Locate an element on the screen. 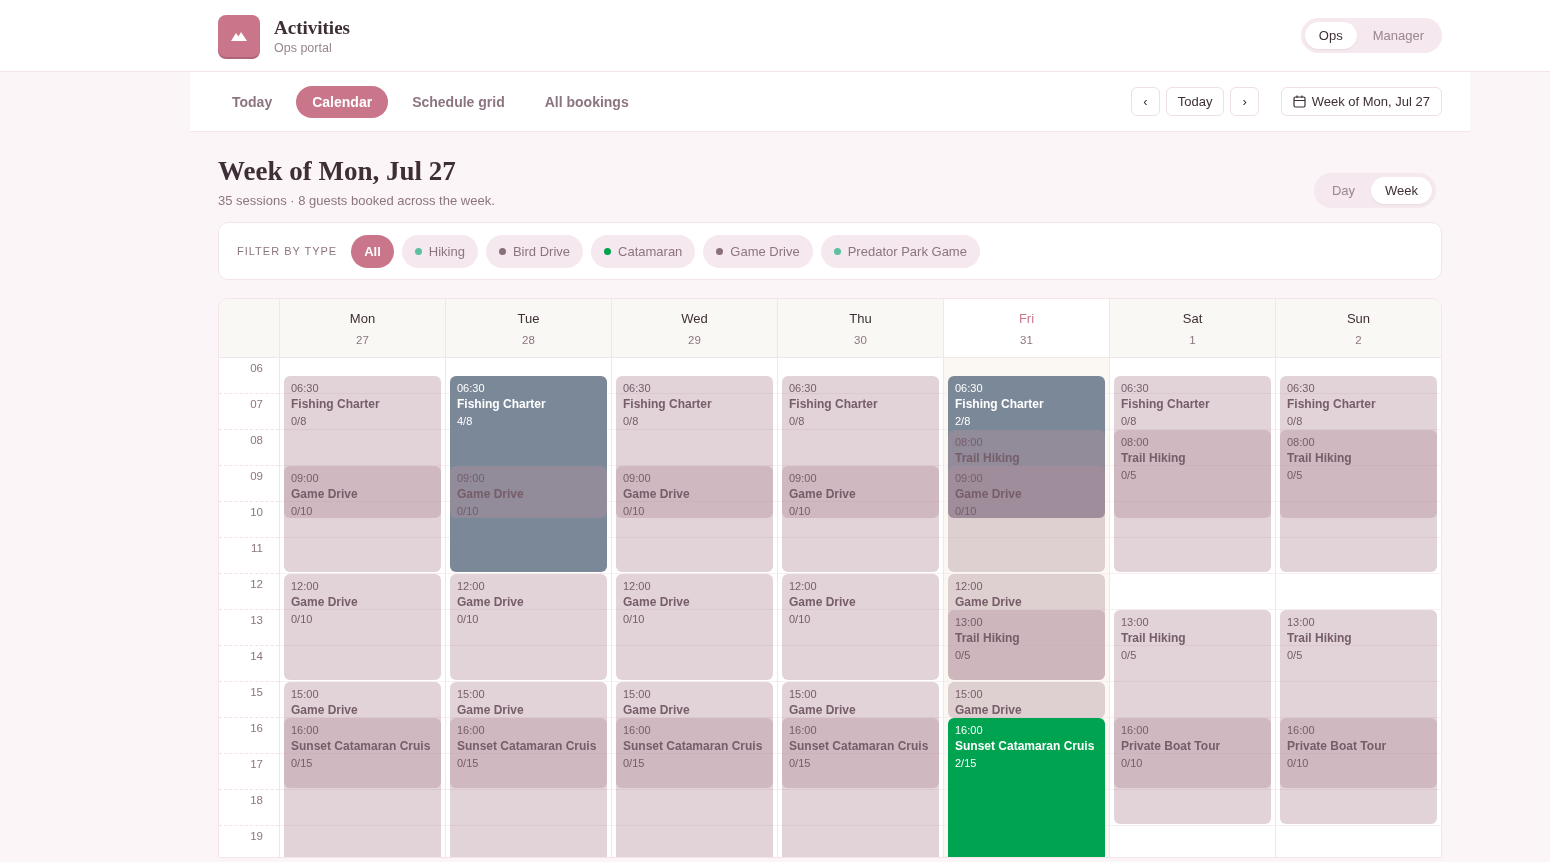 This screenshot has height=862, width=1550. day-name: Mon is located at coordinates (362, 318).